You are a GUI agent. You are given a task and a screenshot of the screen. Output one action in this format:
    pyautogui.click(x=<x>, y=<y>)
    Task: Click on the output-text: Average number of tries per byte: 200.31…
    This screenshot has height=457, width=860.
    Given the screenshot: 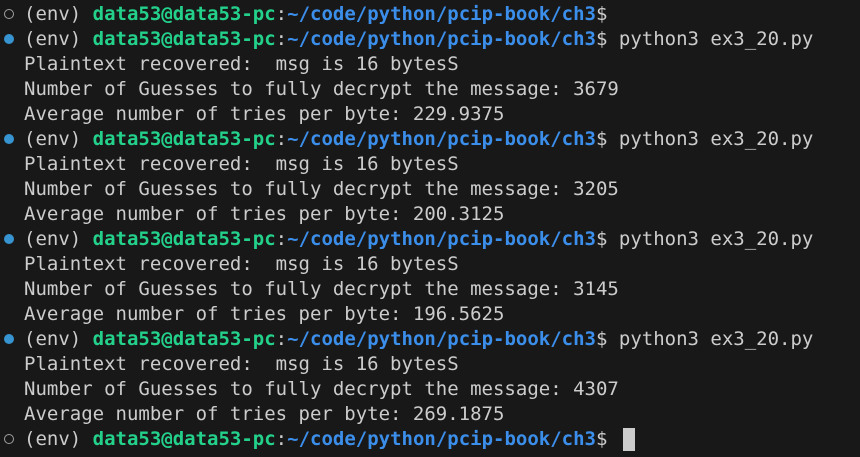 What is the action you would take?
    pyautogui.click(x=264, y=214)
    